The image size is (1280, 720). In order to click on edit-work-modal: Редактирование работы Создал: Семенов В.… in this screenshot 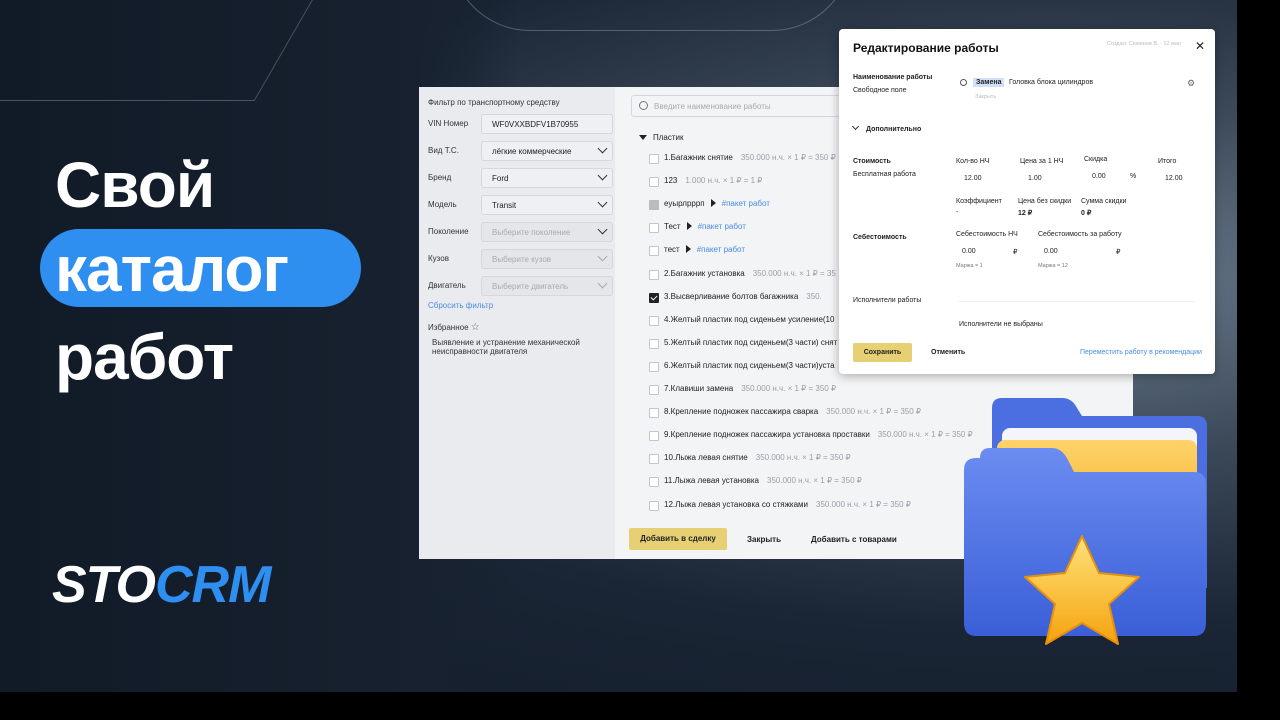, I will do `click(1027, 201)`.